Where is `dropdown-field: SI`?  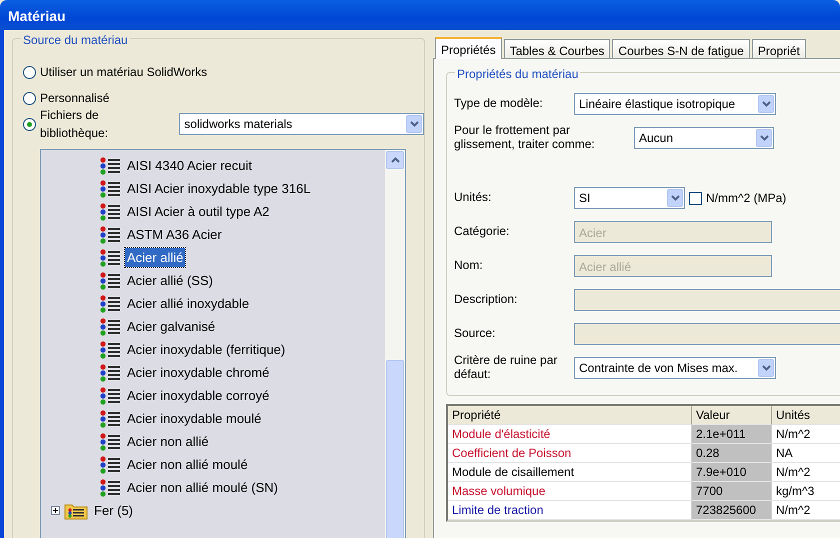
dropdown-field: SI is located at coordinates (629, 198).